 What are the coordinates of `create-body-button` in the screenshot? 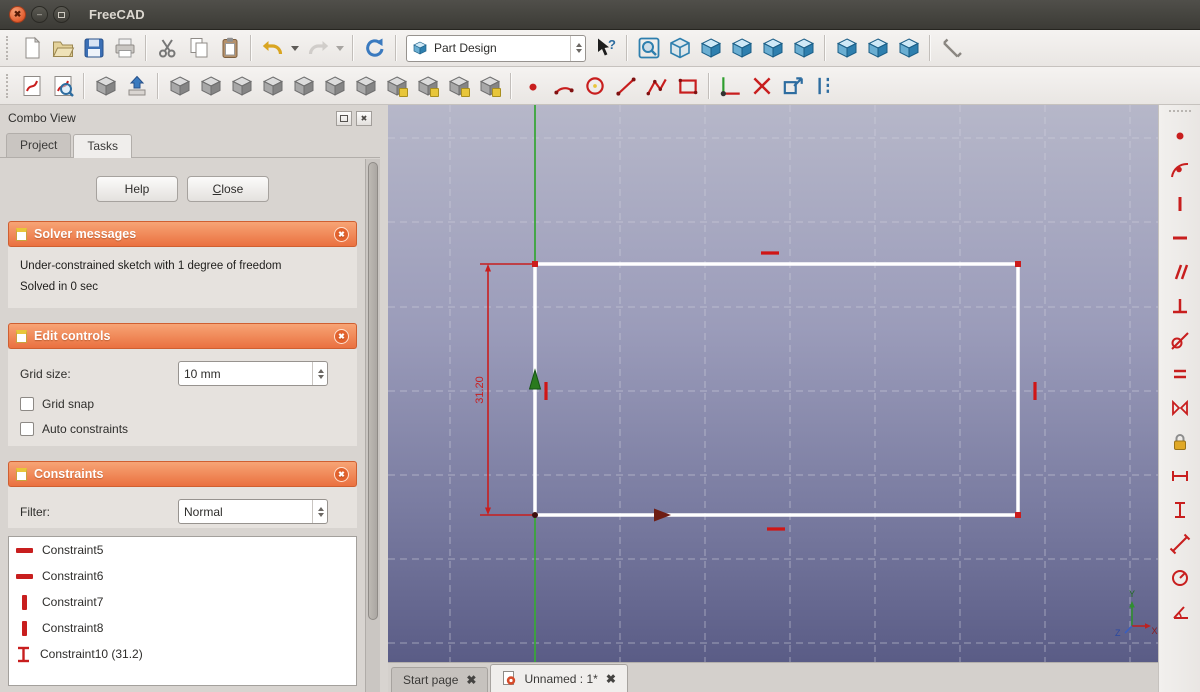 It's located at (105, 86).